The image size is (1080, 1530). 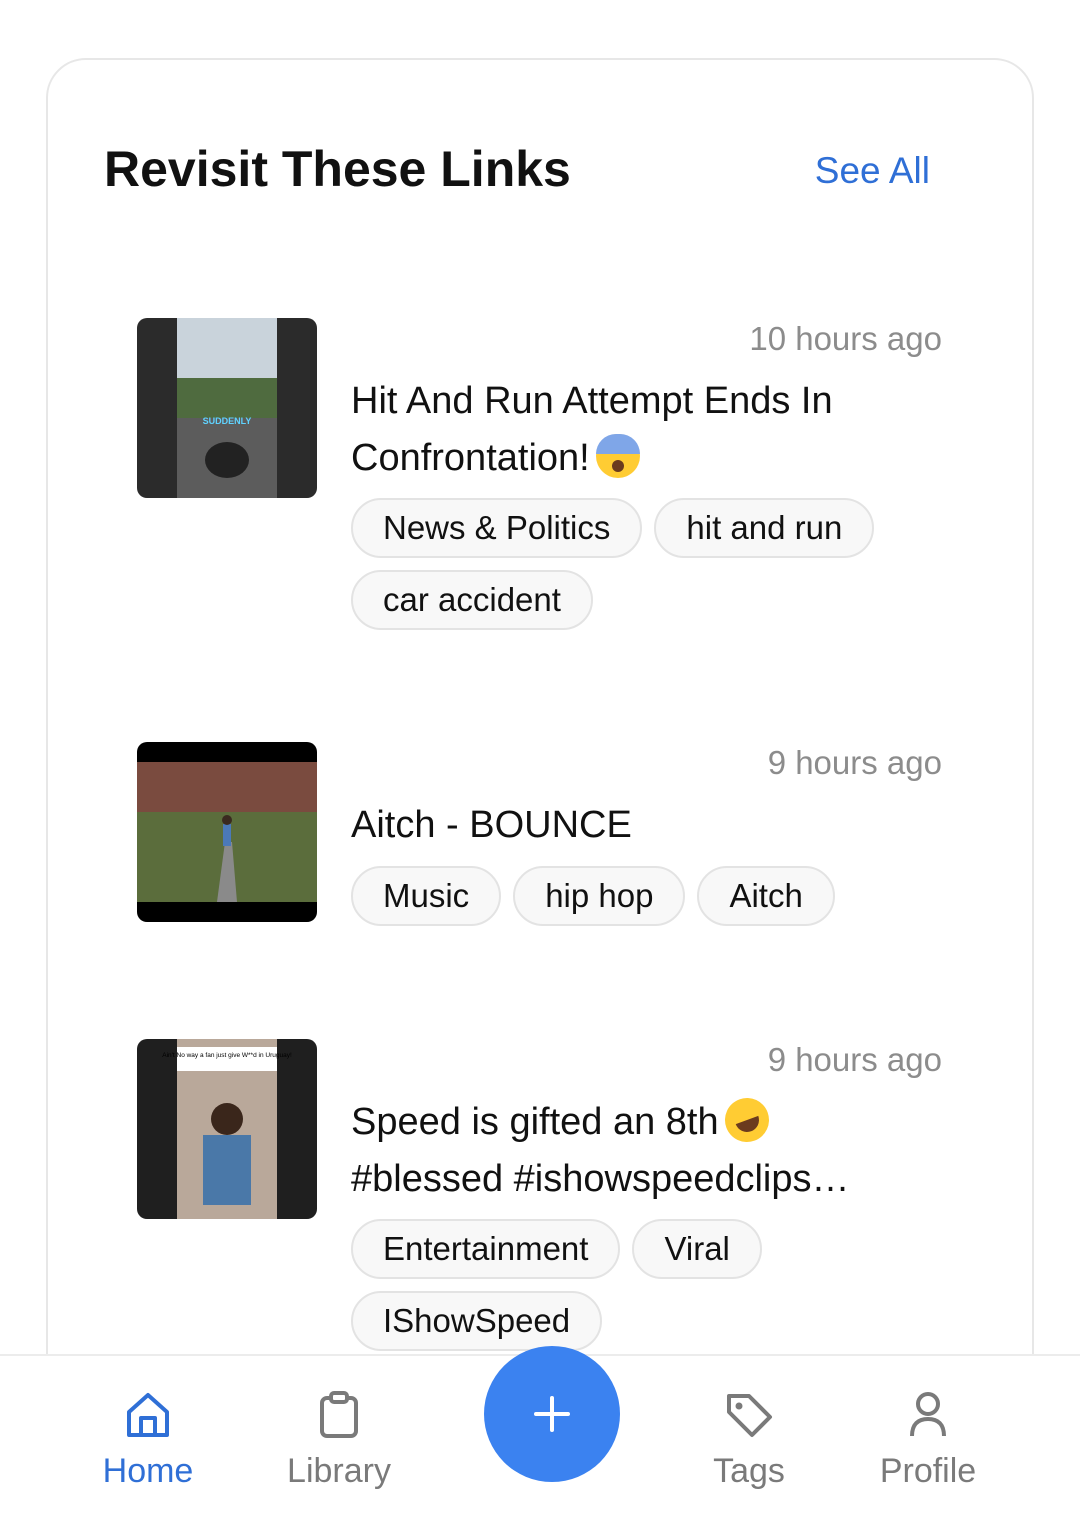 I want to click on tag-chip: Viral, so click(x=697, y=1249).